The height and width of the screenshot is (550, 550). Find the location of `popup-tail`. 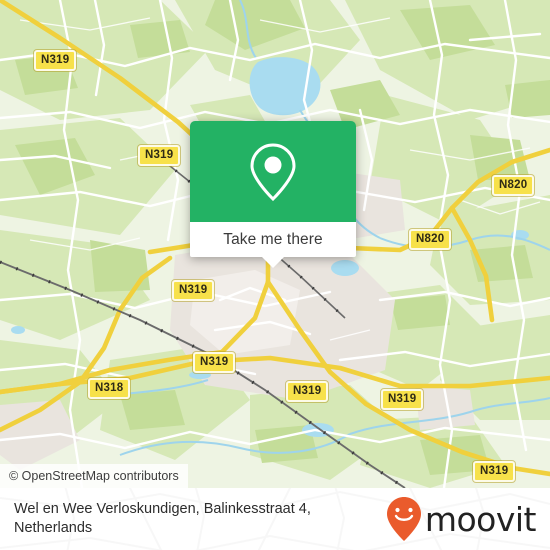

popup-tail is located at coordinates (273, 262).